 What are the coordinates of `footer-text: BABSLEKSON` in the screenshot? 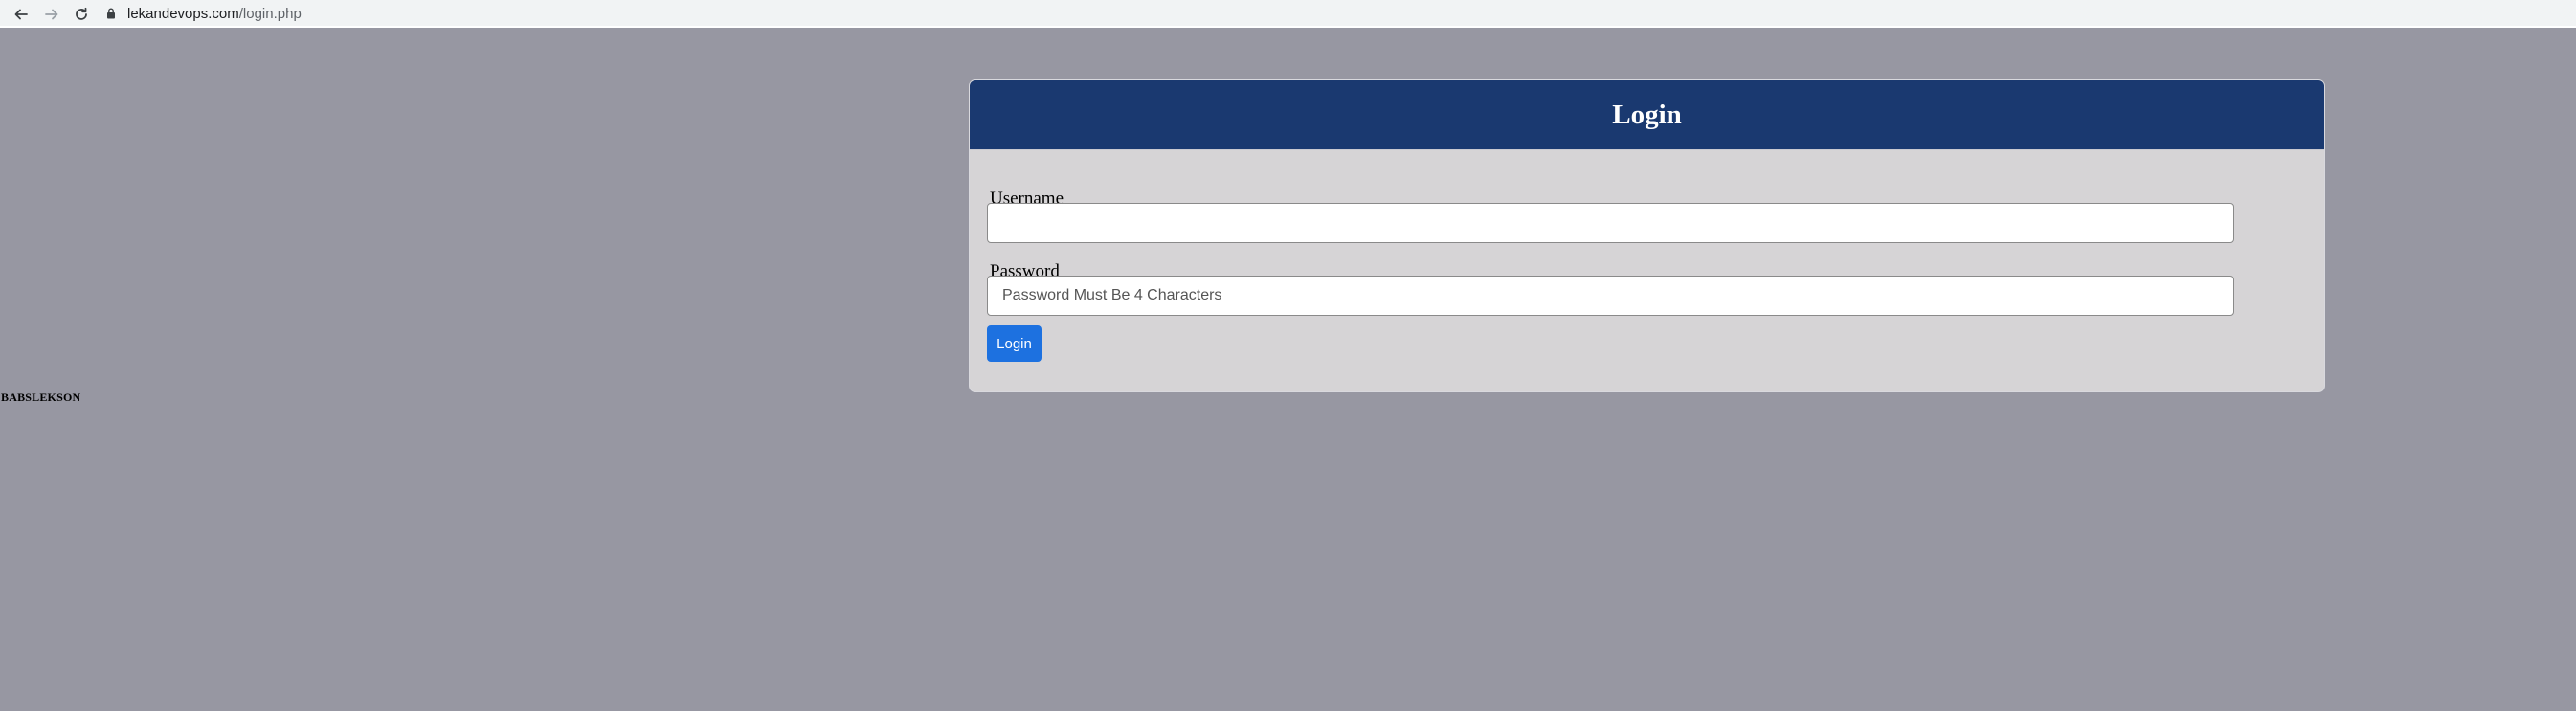 It's located at (41, 397).